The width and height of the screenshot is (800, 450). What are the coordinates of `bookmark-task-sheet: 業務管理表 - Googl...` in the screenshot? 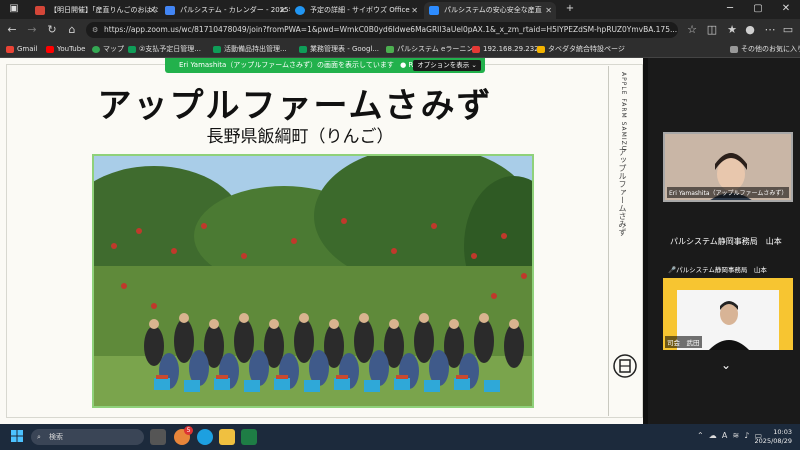 It's located at (339, 49).